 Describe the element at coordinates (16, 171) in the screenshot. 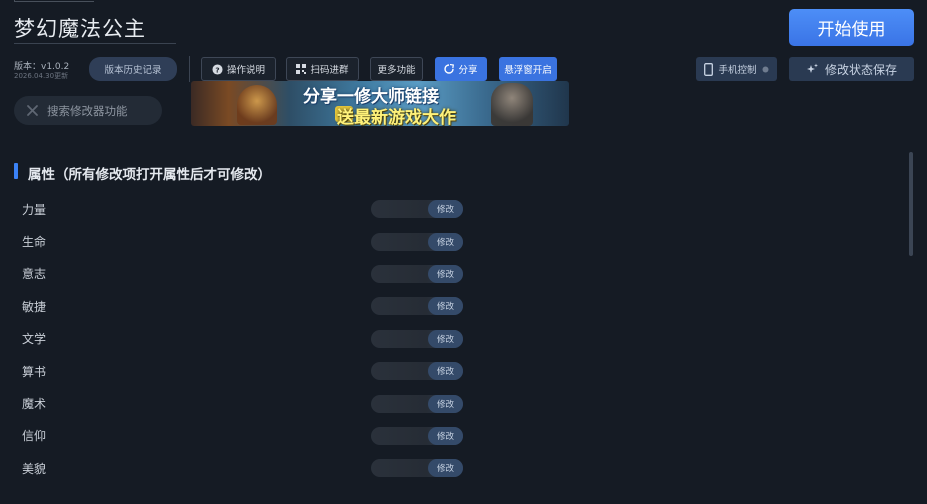

I see `section-accent-bar` at that location.